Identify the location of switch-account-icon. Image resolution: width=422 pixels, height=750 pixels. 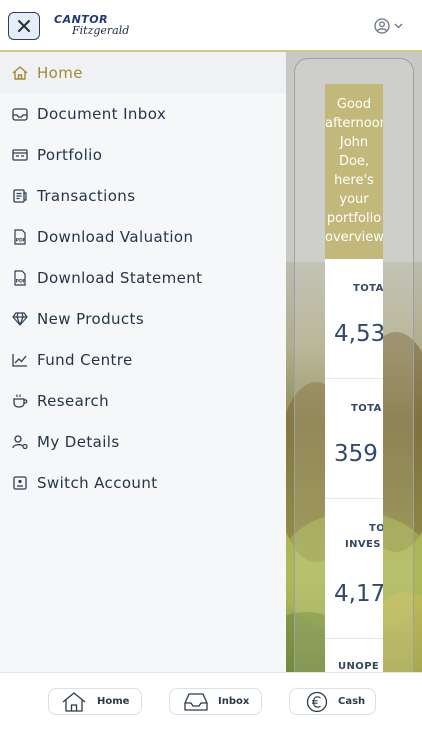
(20, 483).